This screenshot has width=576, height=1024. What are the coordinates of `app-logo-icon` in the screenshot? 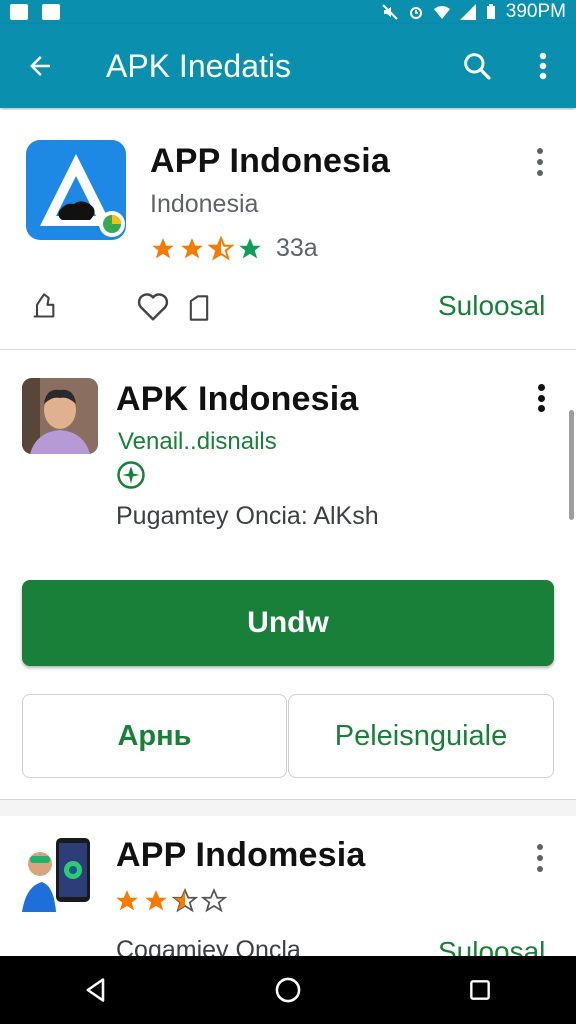 It's located at (76, 190).